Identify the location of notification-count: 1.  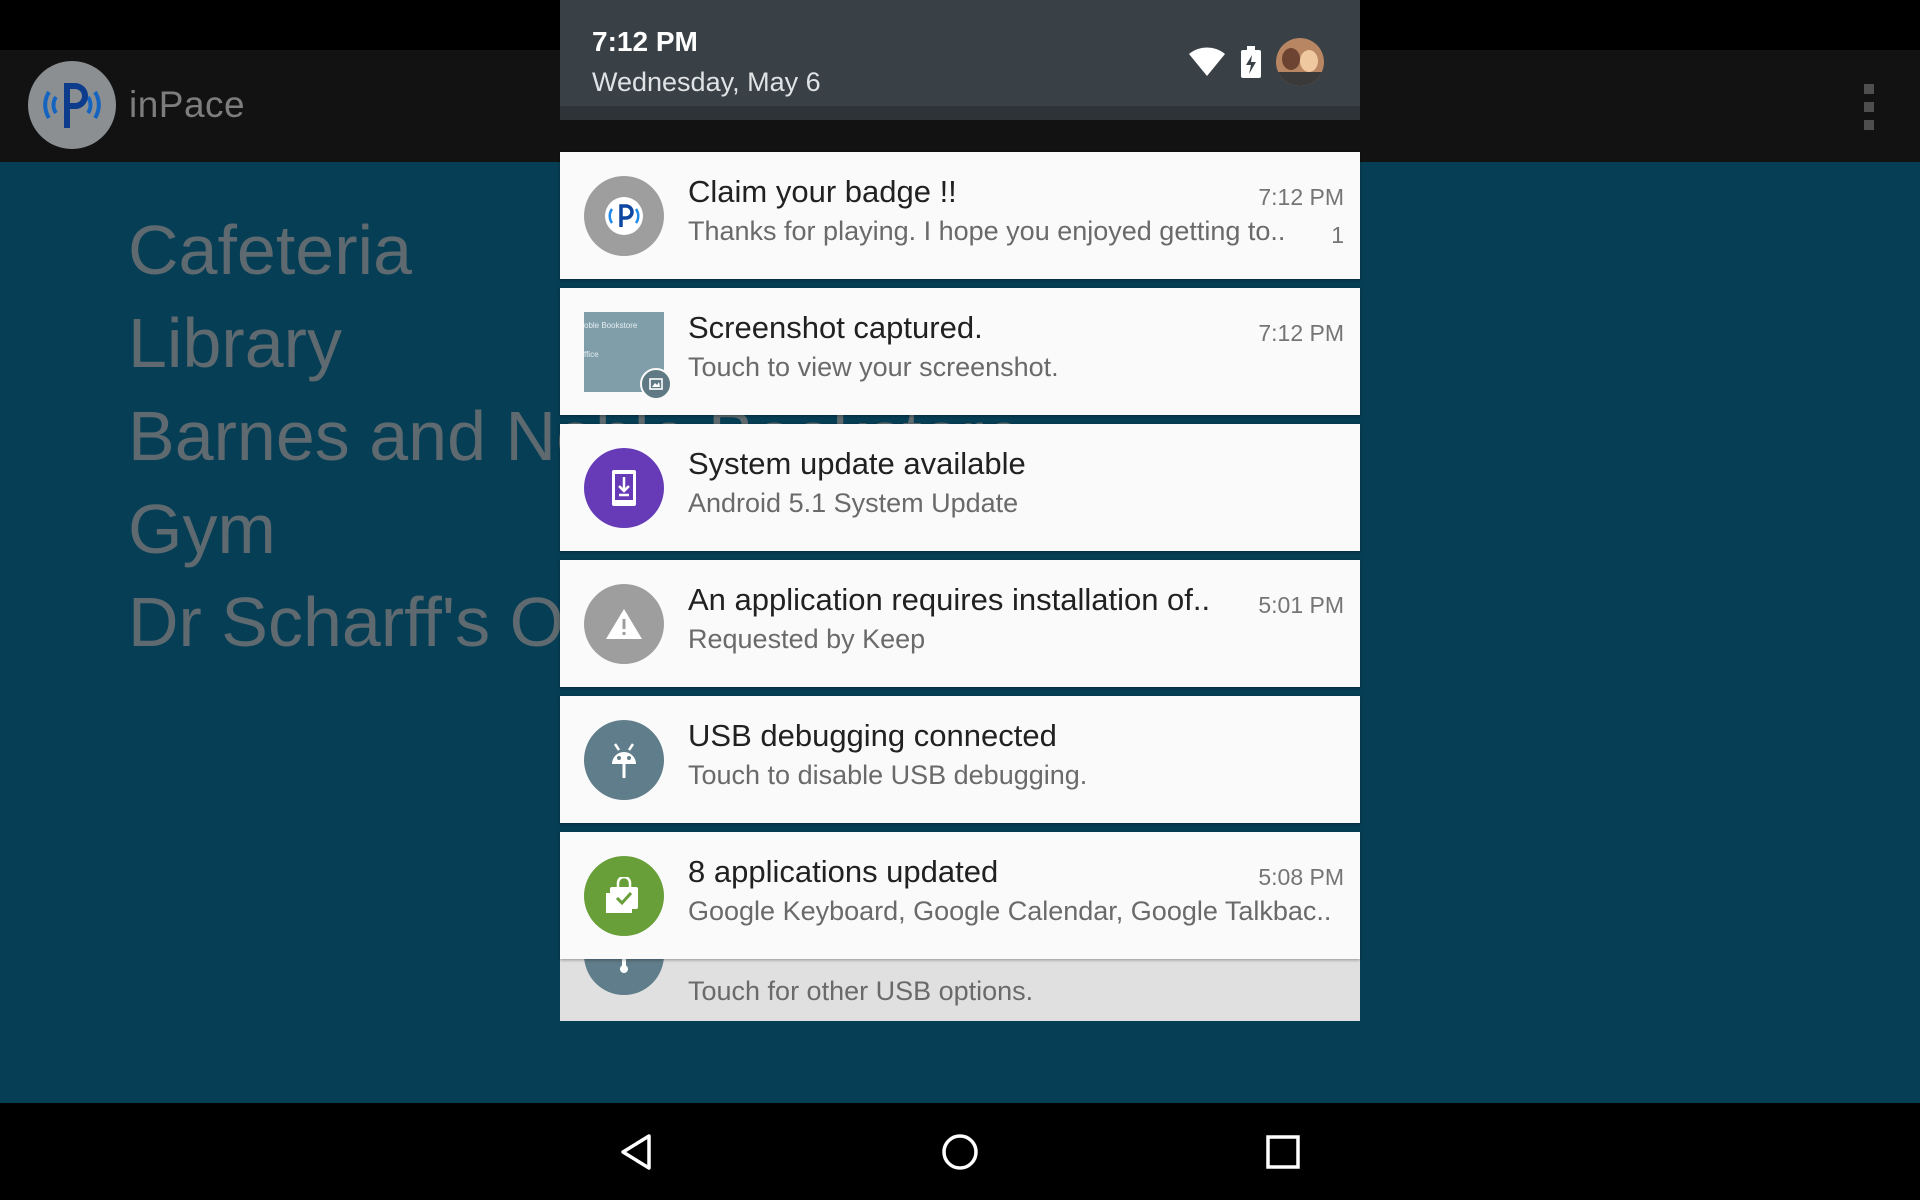
(1337, 235).